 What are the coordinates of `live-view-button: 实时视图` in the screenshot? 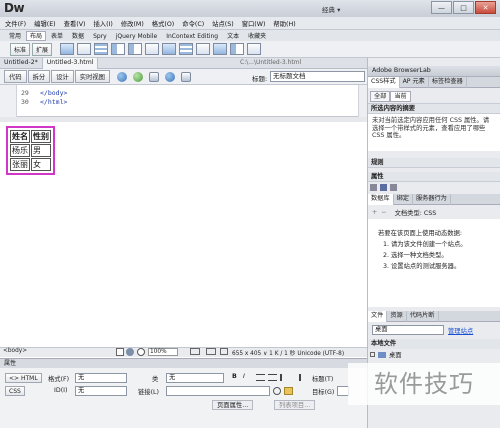 It's located at (92, 76).